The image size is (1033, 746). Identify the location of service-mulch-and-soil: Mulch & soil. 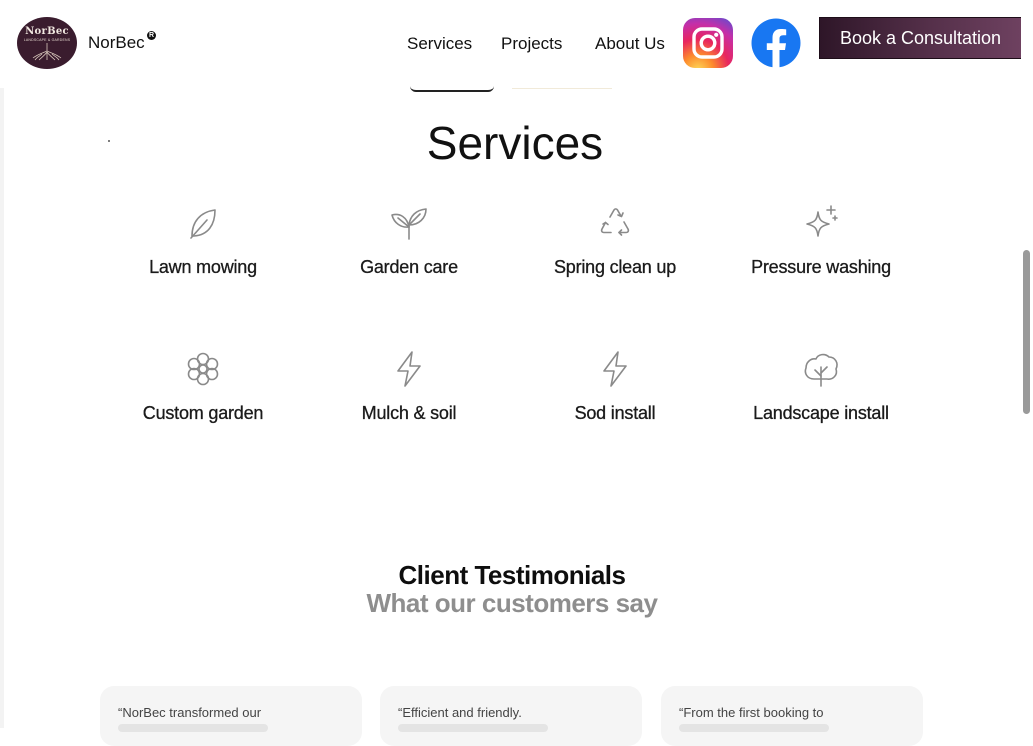
(409, 386).